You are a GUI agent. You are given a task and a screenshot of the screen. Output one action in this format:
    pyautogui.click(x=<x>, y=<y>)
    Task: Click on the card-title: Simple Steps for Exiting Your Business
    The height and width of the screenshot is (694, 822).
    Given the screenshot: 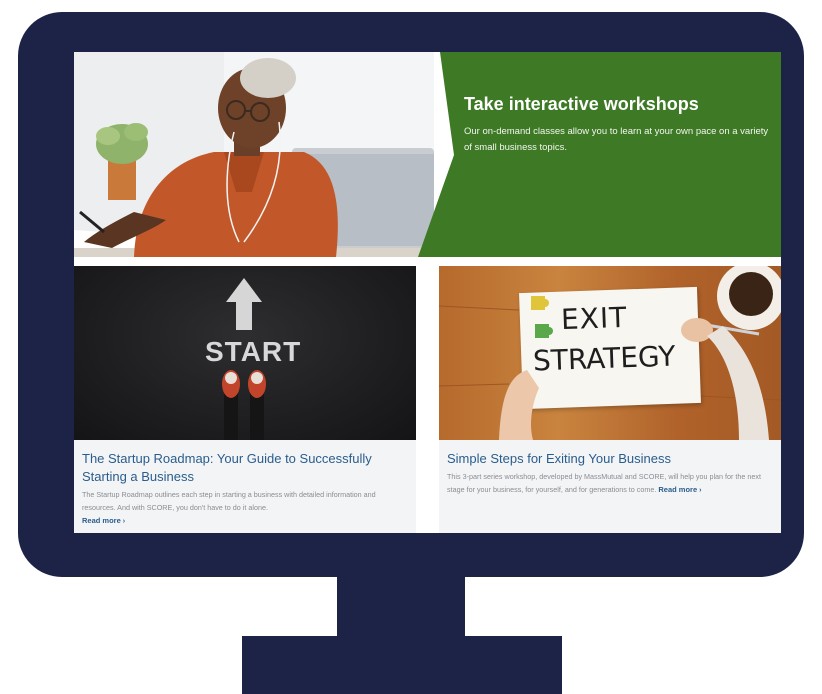 What is the action you would take?
    pyautogui.click(x=608, y=459)
    